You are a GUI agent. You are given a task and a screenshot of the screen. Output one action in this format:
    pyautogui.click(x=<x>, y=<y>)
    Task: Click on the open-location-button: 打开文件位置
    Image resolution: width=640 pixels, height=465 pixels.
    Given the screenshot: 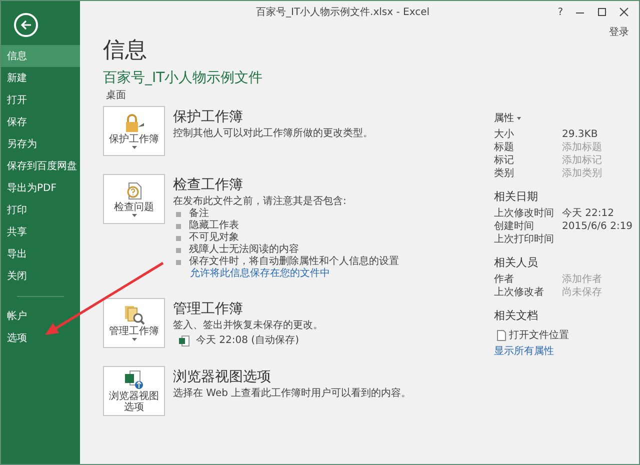 What is the action you would take?
    pyautogui.click(x=568, y=335)
    